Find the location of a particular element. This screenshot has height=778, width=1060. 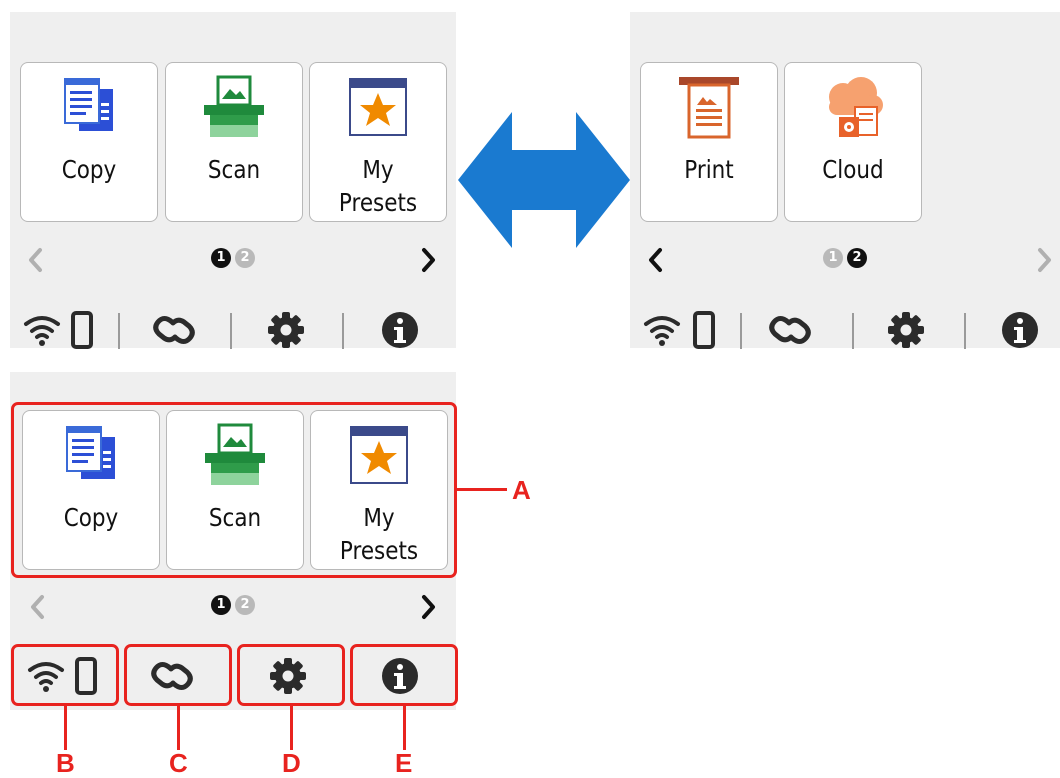

copy-tile: Copy is located at coordinates (89, 142).